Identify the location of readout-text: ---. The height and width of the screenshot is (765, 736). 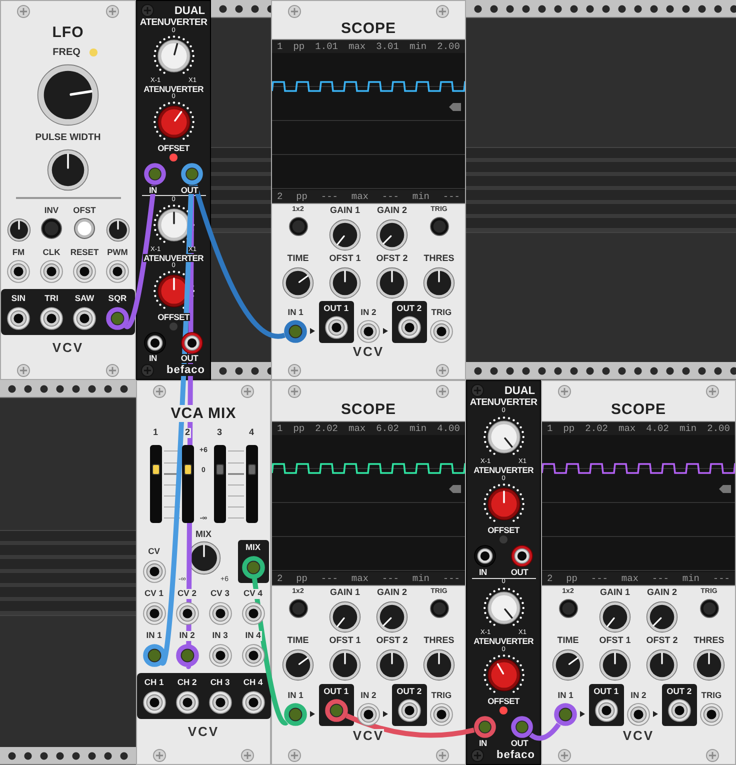
(451, 578).